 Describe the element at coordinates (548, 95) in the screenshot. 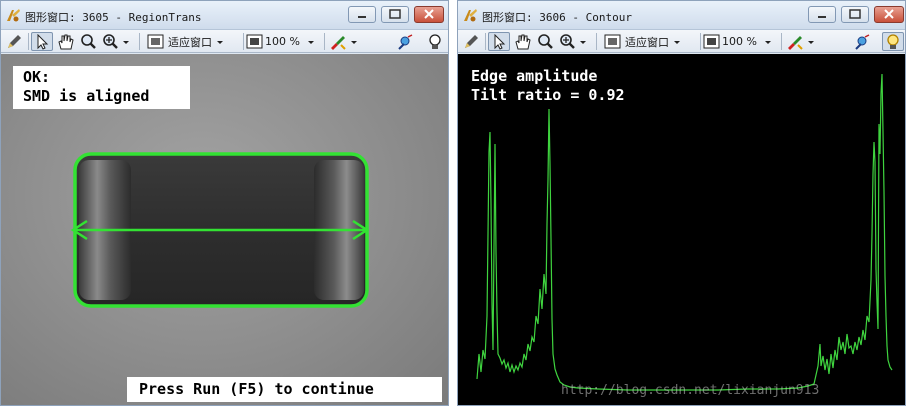

I see `tilt-ratio-readout: Tilt ratio = 0.92` at that location.